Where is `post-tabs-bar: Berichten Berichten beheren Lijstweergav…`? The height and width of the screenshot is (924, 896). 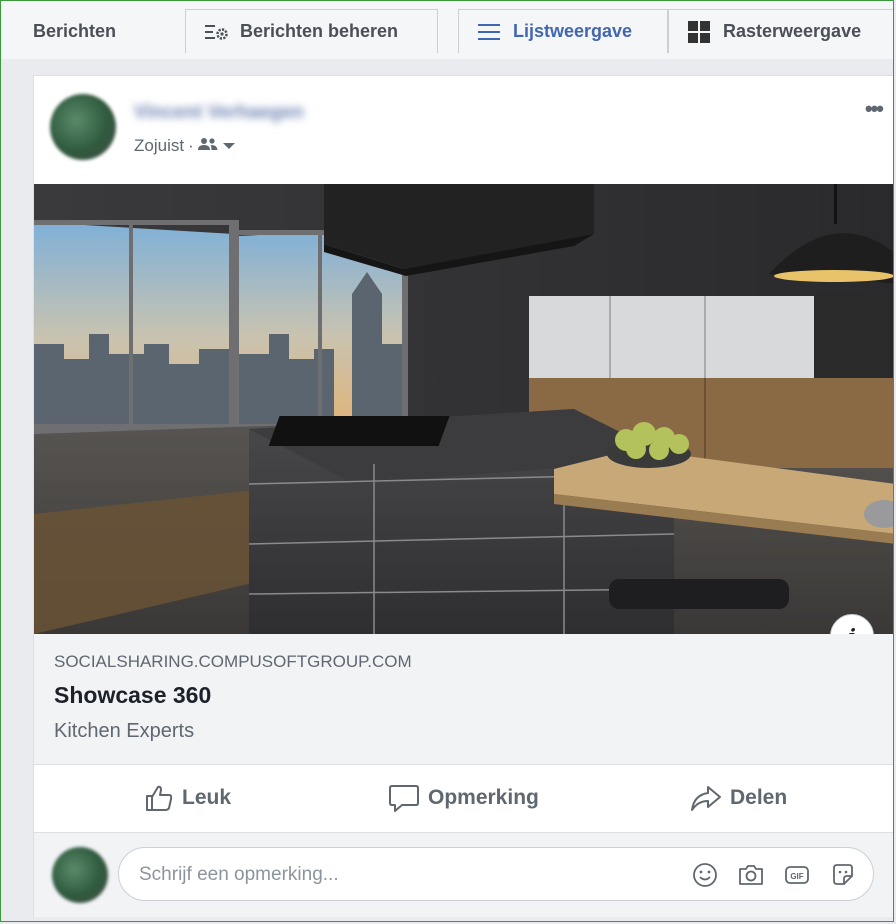 post-tabs-bar: Berichten Berichten beheren Lijstweergav… is located at coordinates (447, 30).